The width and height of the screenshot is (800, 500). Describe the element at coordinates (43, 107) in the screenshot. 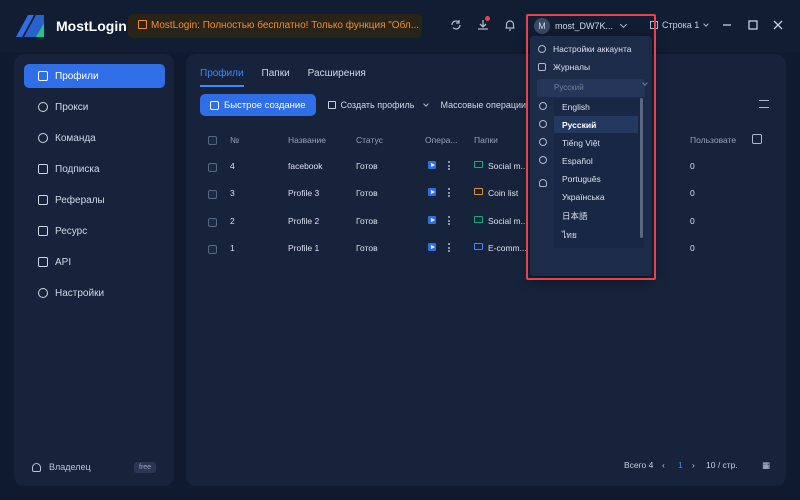

I see `proxy-icon` at that location.